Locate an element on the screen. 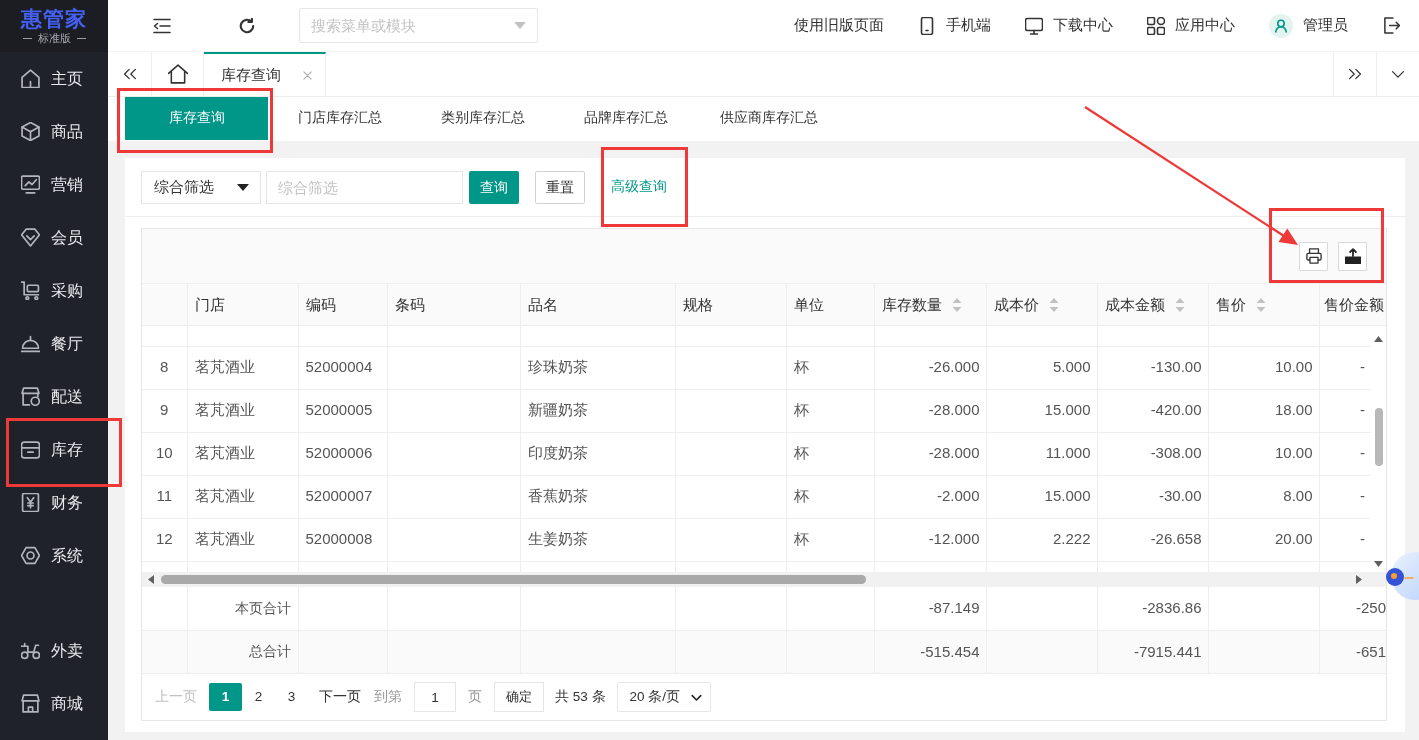 This screenshot has width=1419, height=740. sidebar-item: 采购 is located at coordinates (54, 290).